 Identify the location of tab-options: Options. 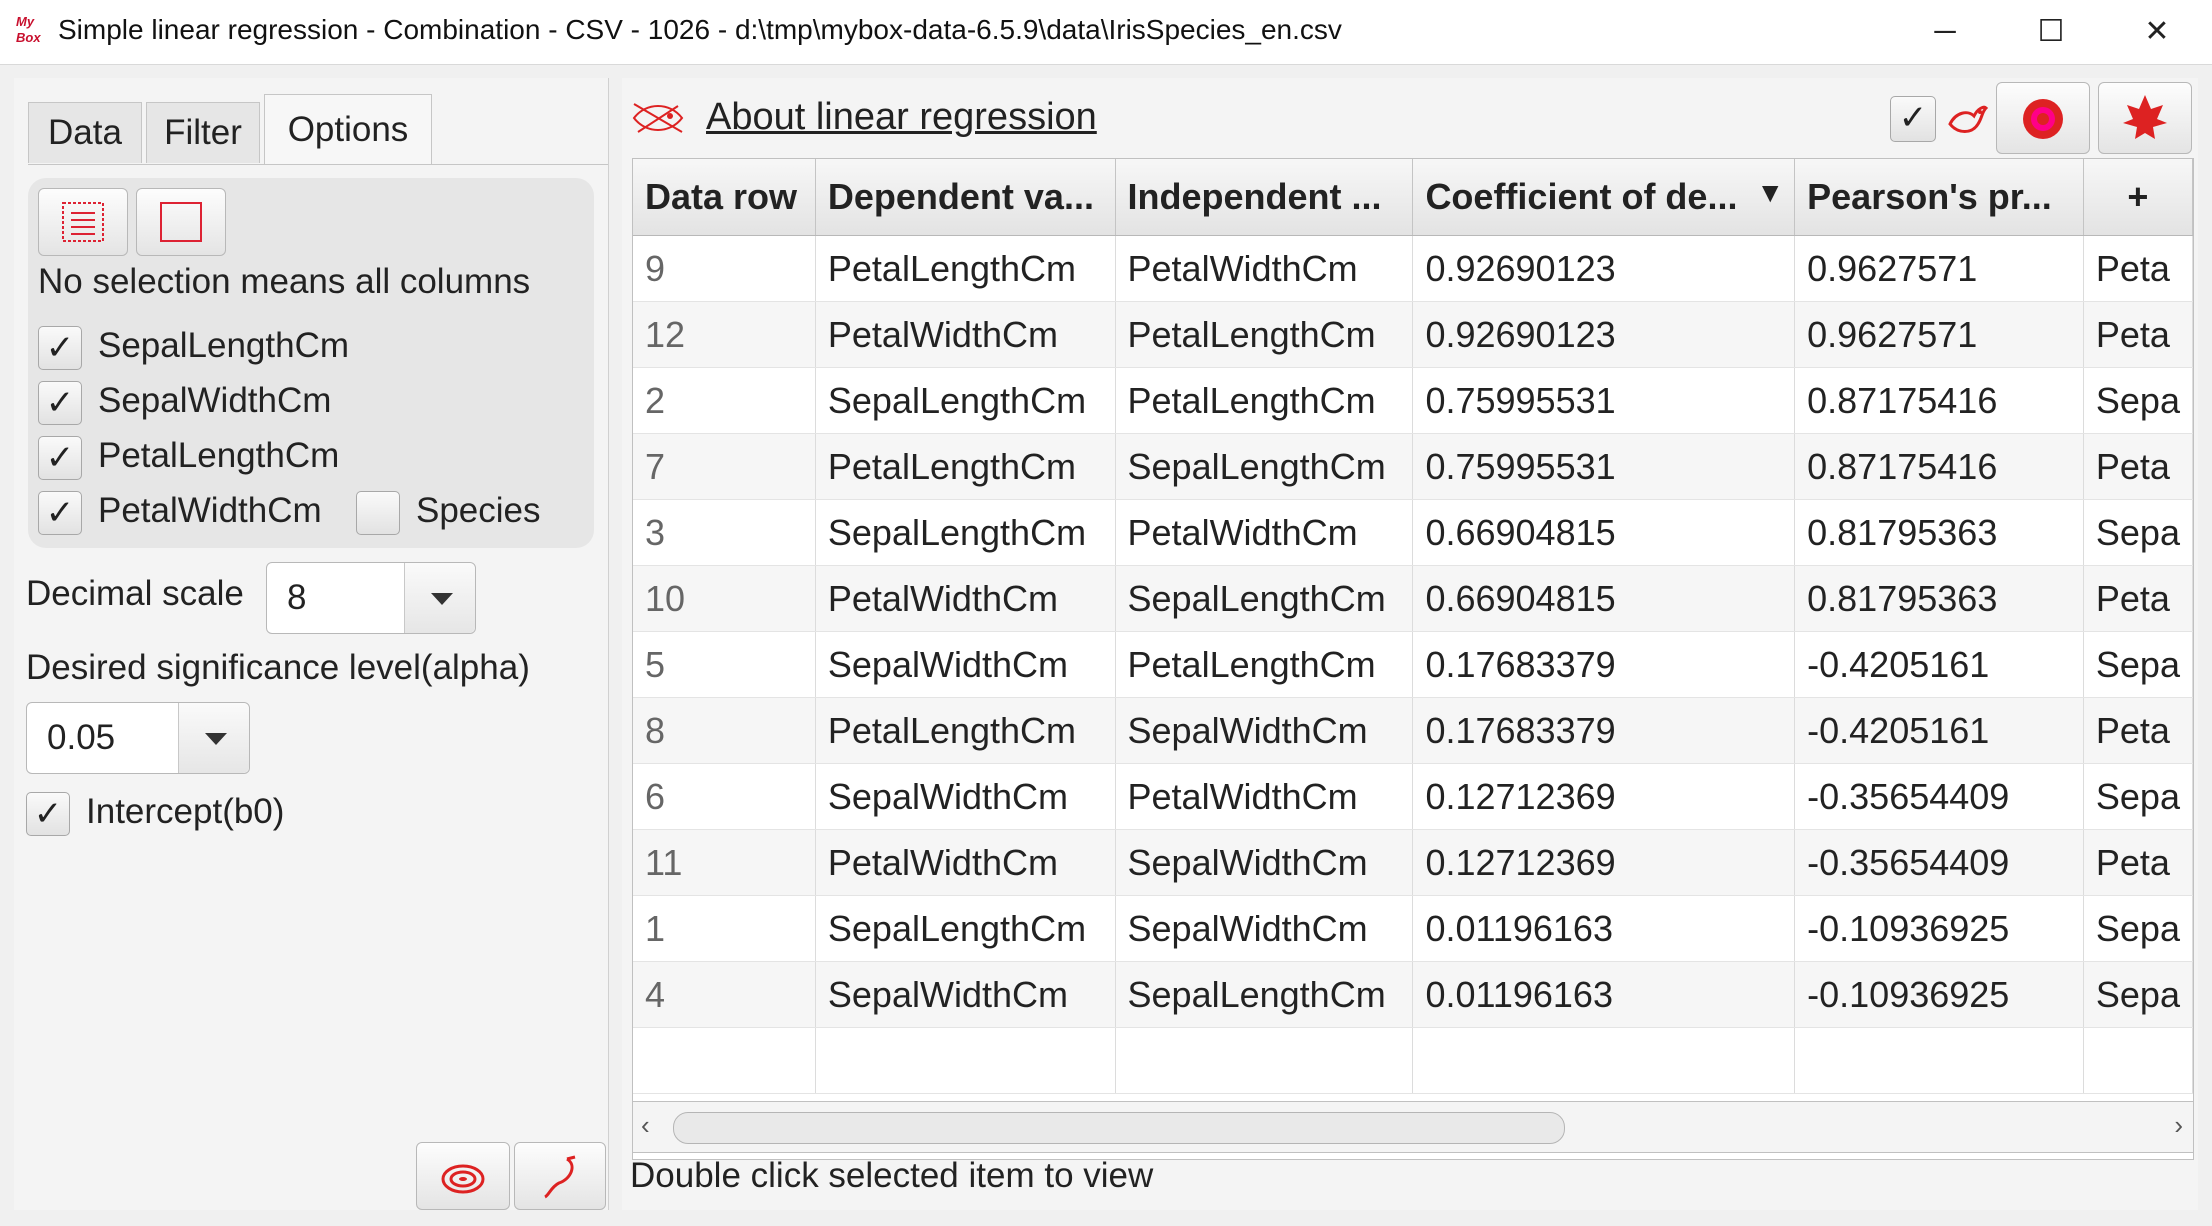
(348, 129).